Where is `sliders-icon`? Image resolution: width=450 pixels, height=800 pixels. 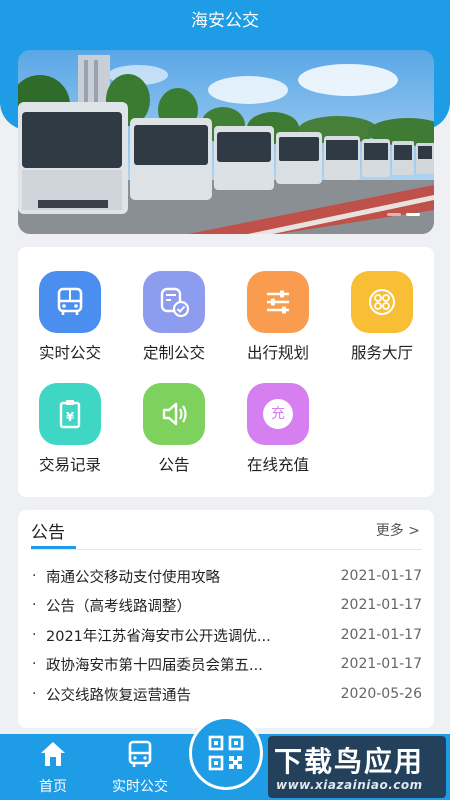 sliders-icon is located at coordinates (278, 302).